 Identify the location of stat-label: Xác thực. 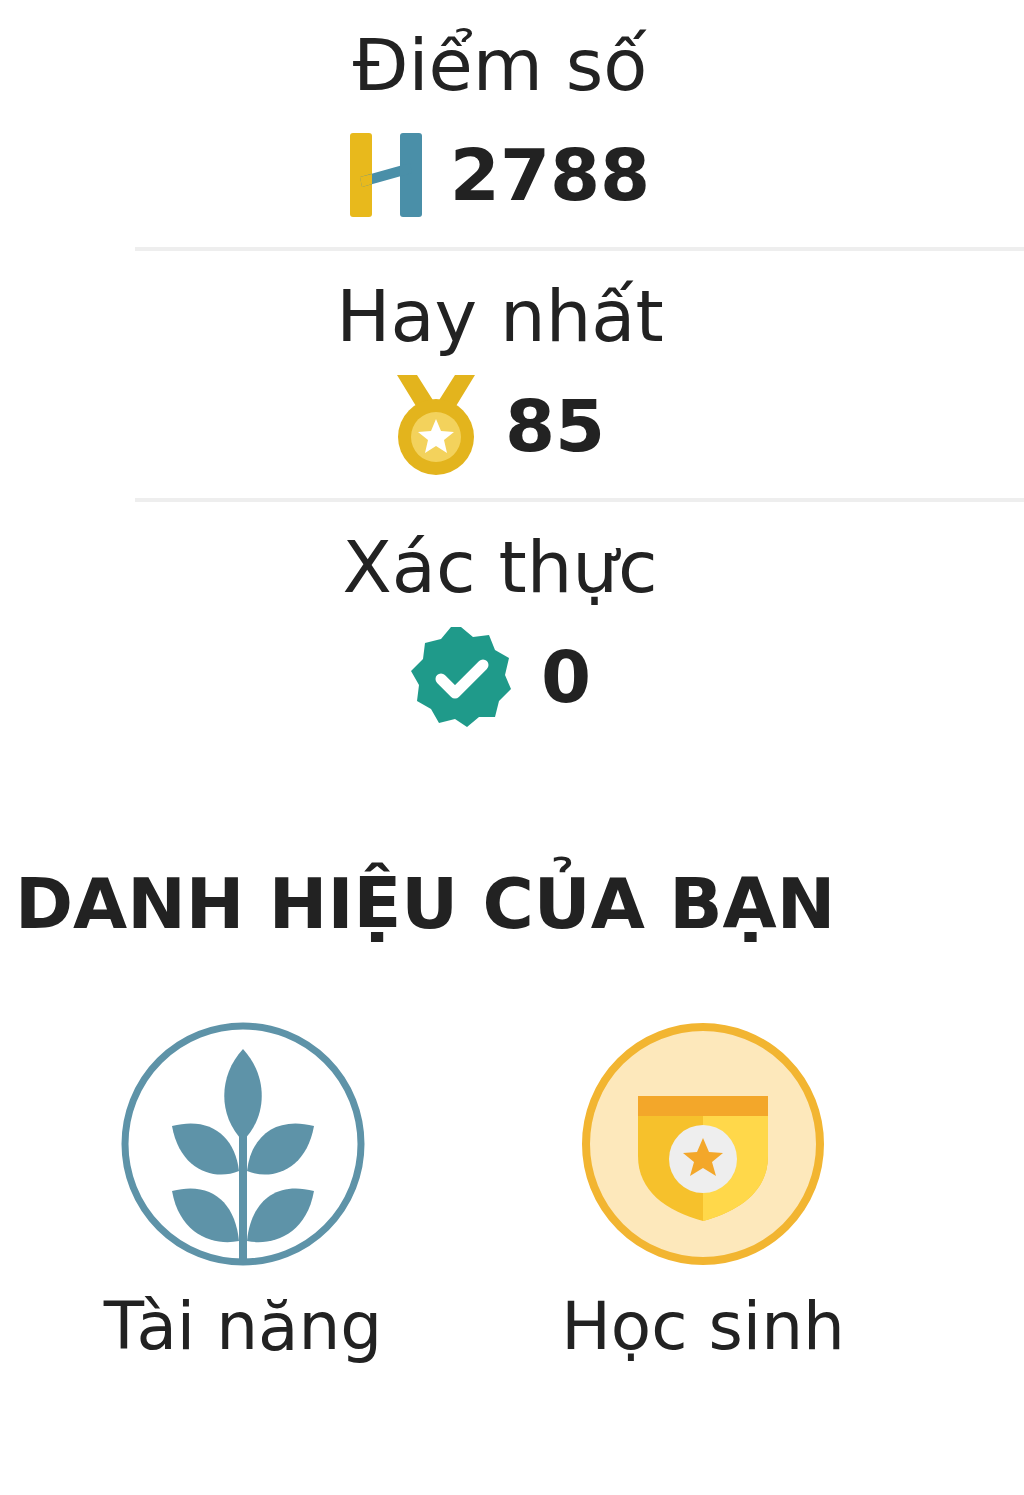
(500, 567).